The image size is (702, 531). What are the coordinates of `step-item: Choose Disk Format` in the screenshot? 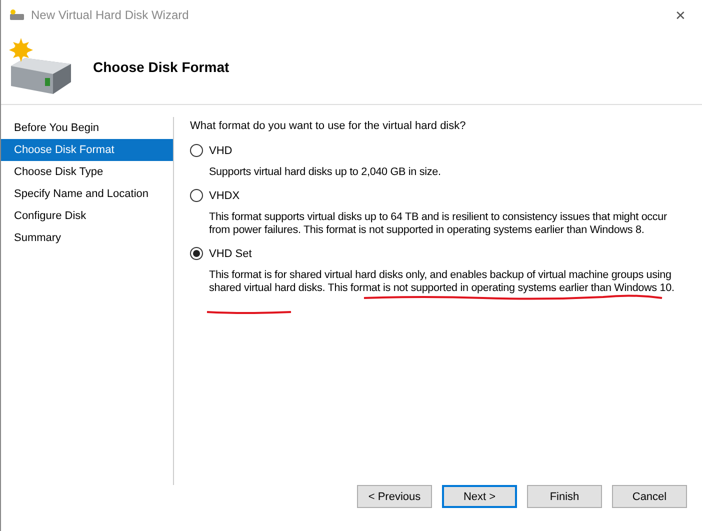 It's located at (87, 150).